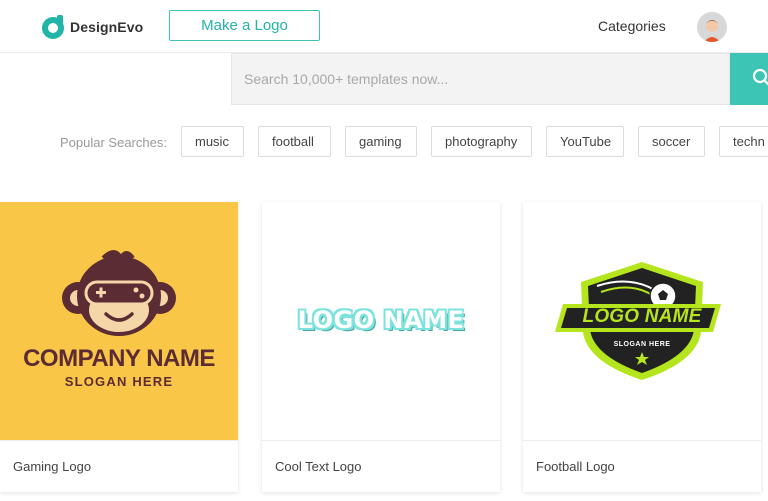 The image size is (768, 501). What do you see at coordinates (119, 293) in the screenshot?
I see `monkey-gamer-icon` at bounding box center [119, 293].